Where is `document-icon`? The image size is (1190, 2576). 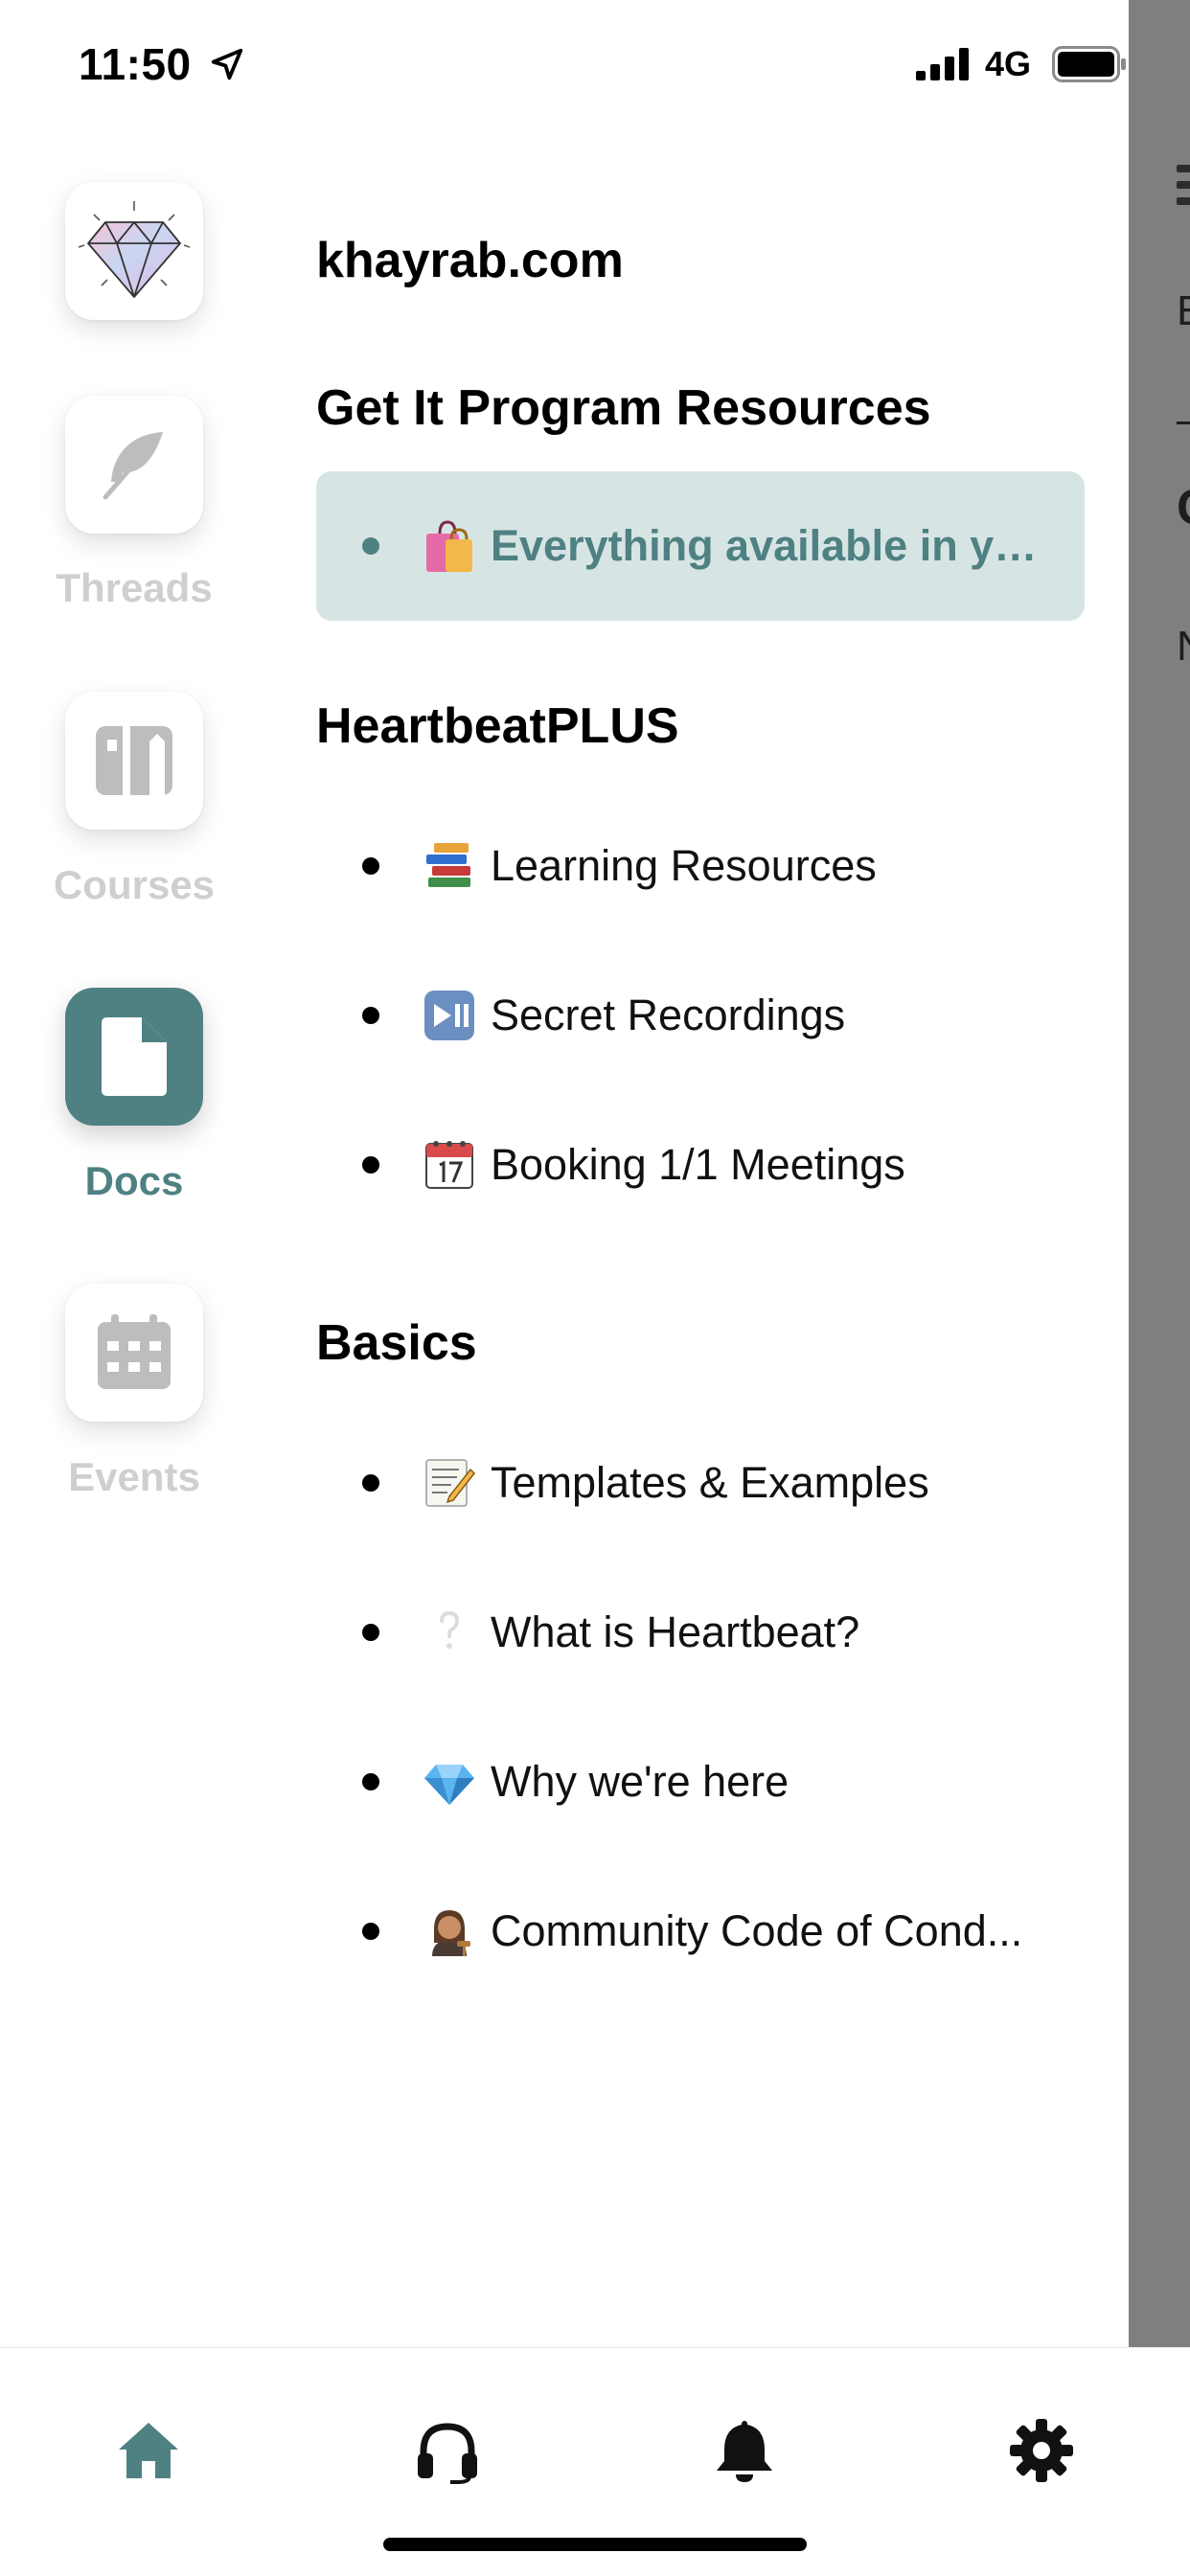 document-icon is located at coordinates (135, 1056).